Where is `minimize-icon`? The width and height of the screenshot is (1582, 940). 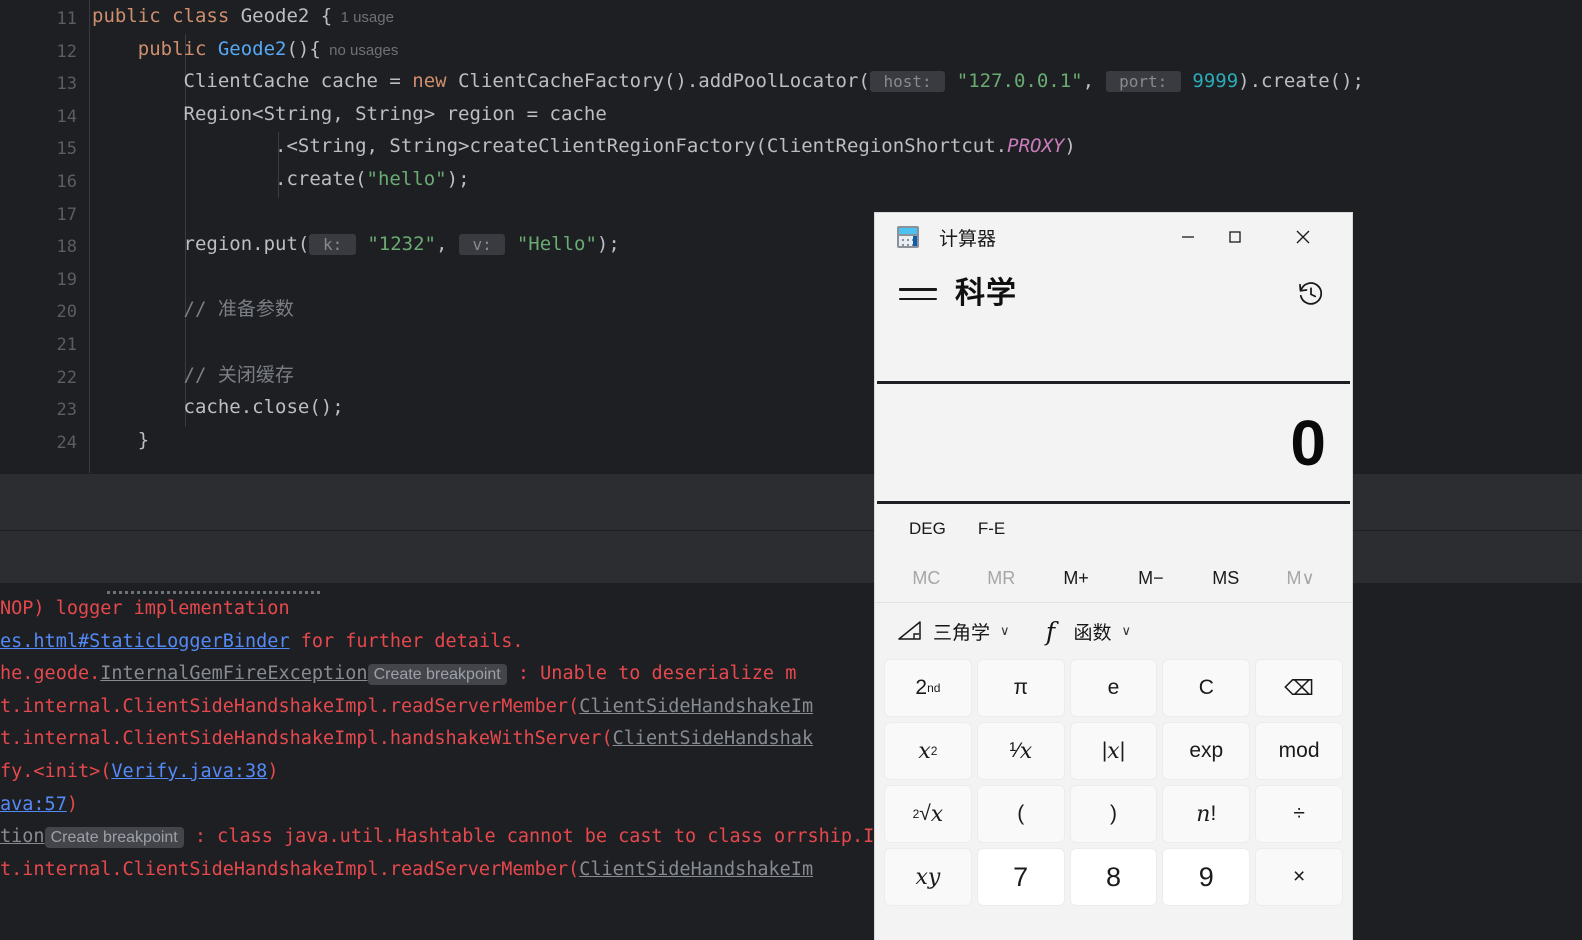 minimize-icon is located at coordinates (1187, 237).